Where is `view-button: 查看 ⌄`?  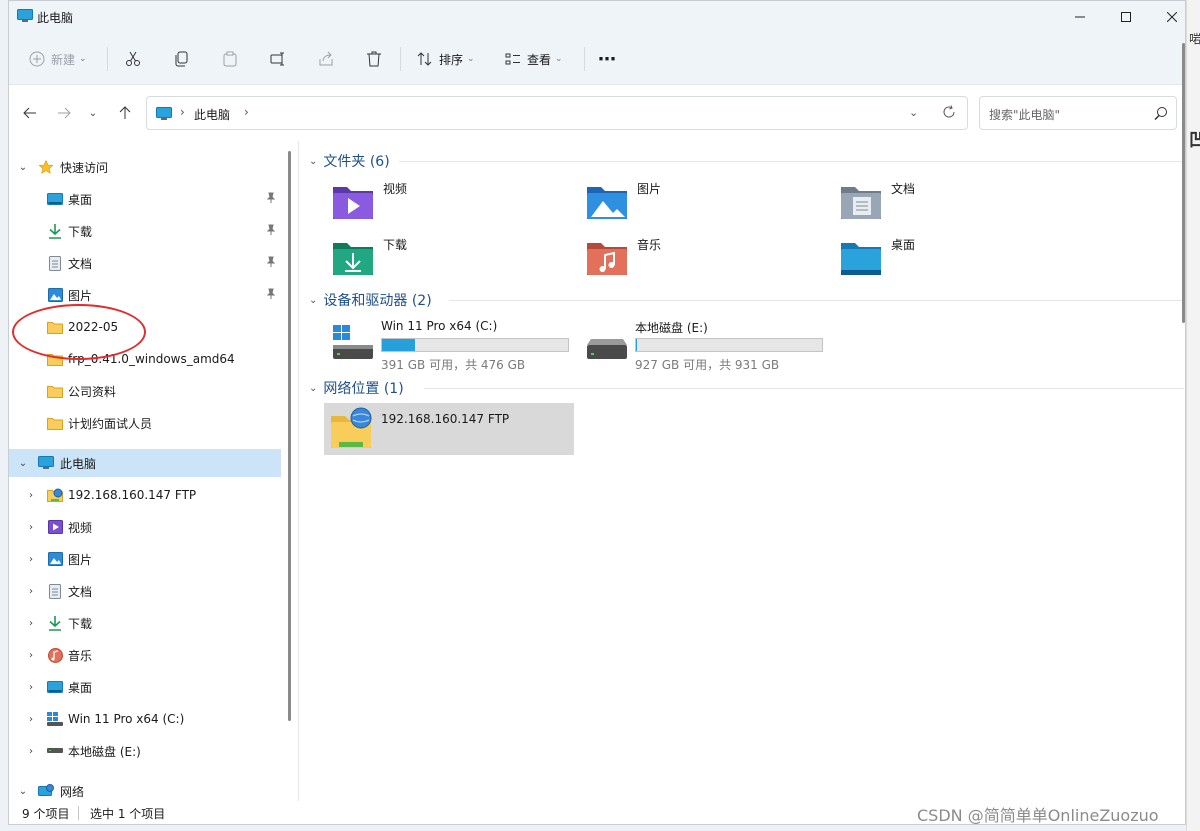
view-button: 查看 ⌄ is located at coordinates (534, 59).